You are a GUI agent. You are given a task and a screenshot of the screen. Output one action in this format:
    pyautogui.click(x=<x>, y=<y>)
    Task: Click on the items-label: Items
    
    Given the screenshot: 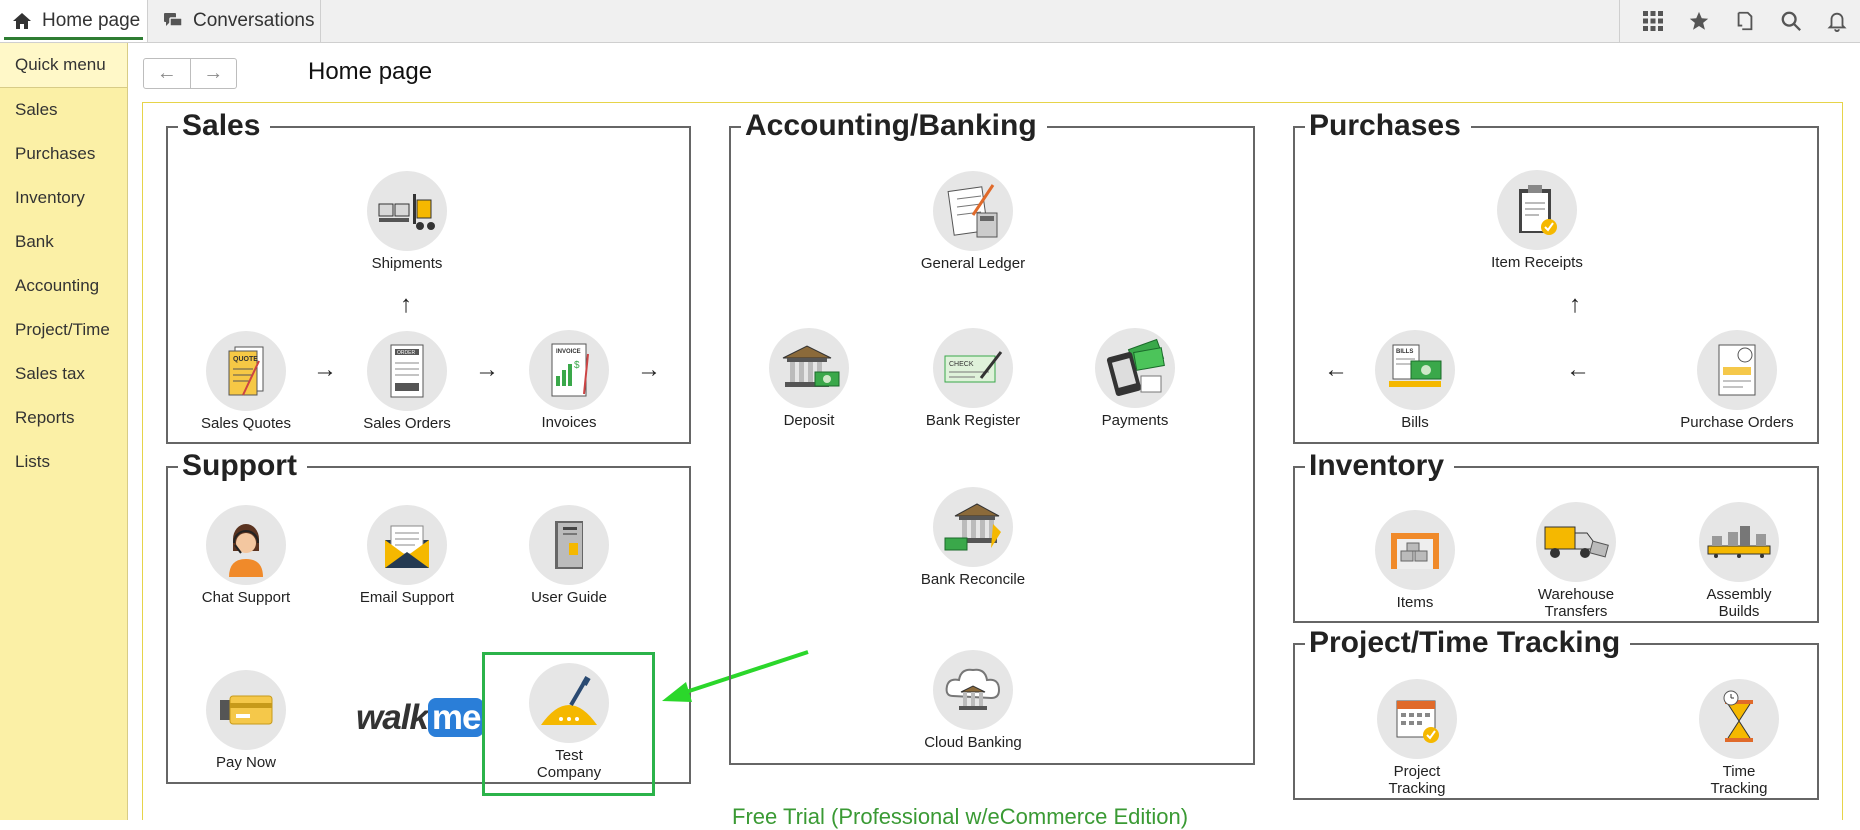 What is the action you would take?
    pyautogui.click(x=1415, y=602)
    